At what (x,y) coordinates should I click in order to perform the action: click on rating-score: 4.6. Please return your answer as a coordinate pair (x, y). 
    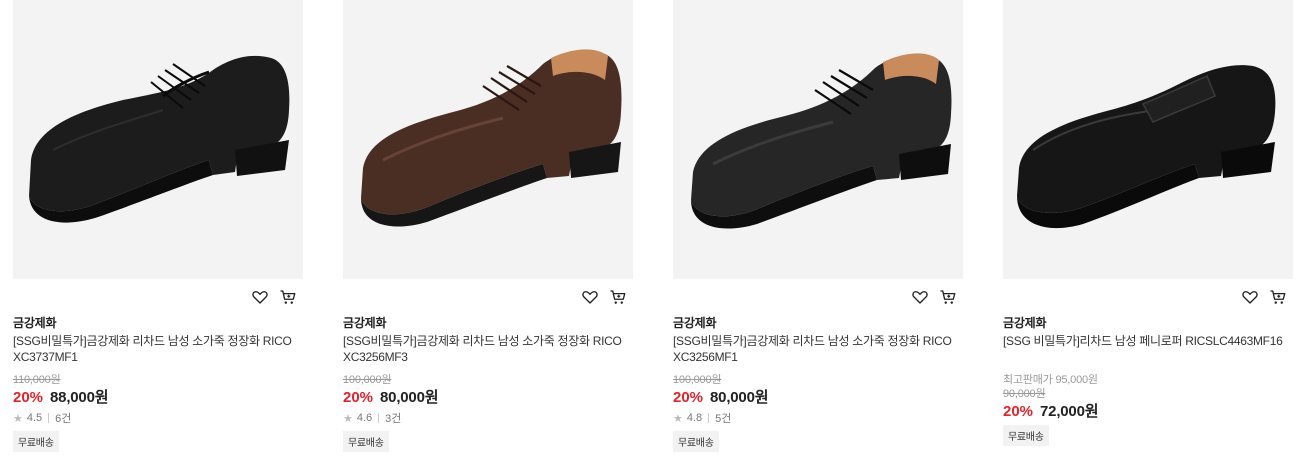
    Looking at the image, I should click on (364, 418).